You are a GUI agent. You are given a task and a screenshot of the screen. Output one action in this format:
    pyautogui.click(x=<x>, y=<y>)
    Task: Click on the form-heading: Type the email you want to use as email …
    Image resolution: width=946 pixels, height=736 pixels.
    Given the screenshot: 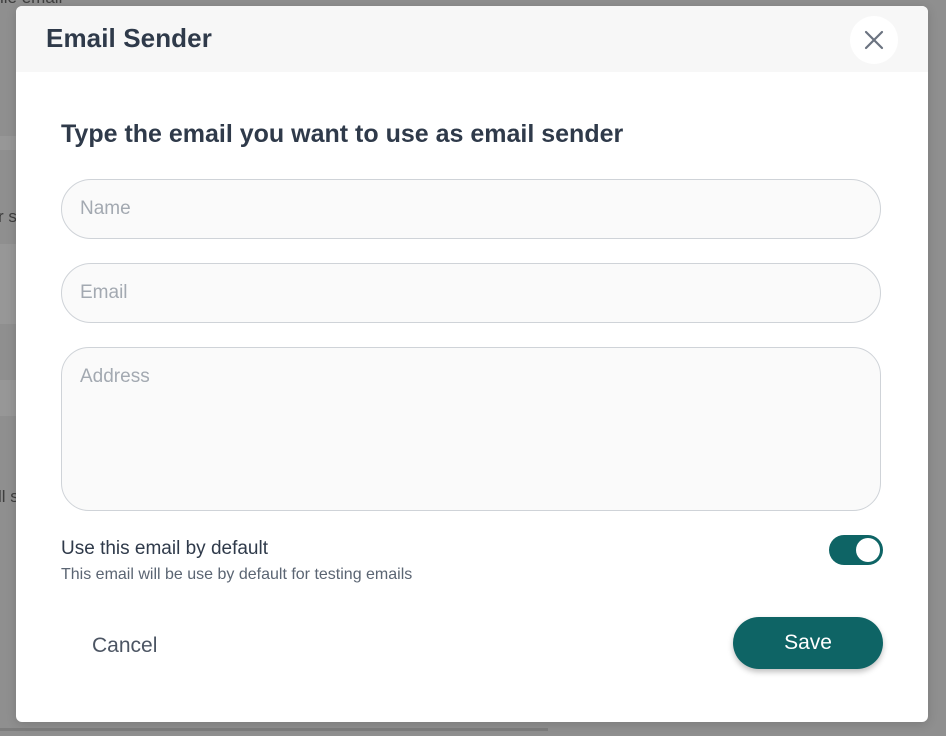 What is the action you would take?
    pyautogui.click(x=342, y=134)
    